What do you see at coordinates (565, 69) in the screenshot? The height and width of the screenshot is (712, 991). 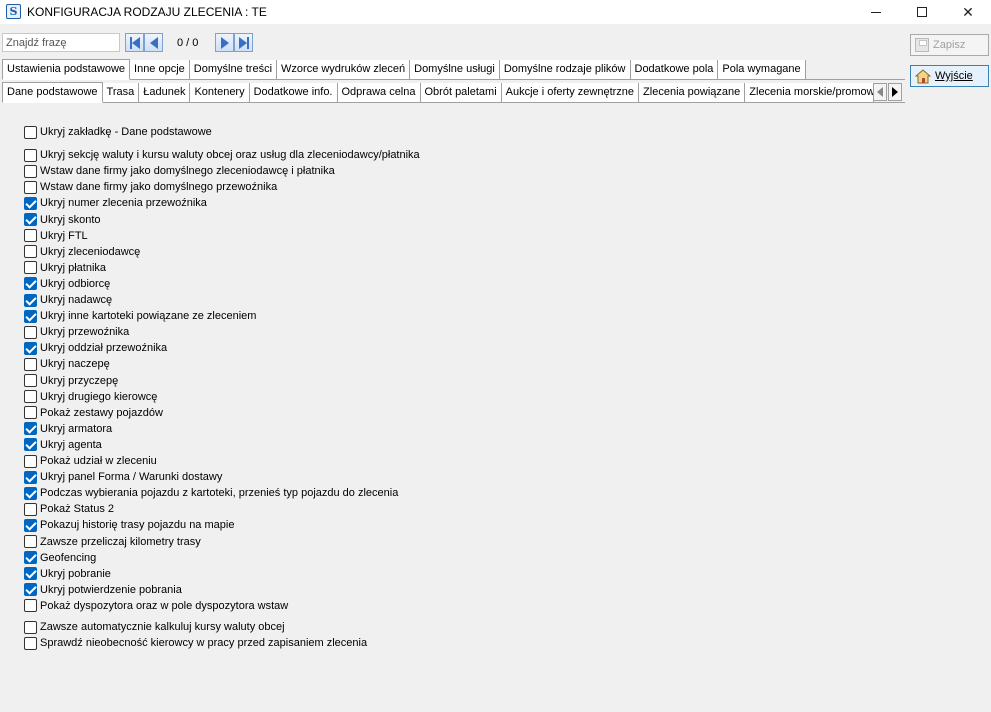 I see `tab-domyslne-rodzaje-plikow: Domyślne rodzaje plików` at bounding box center [565, 69].